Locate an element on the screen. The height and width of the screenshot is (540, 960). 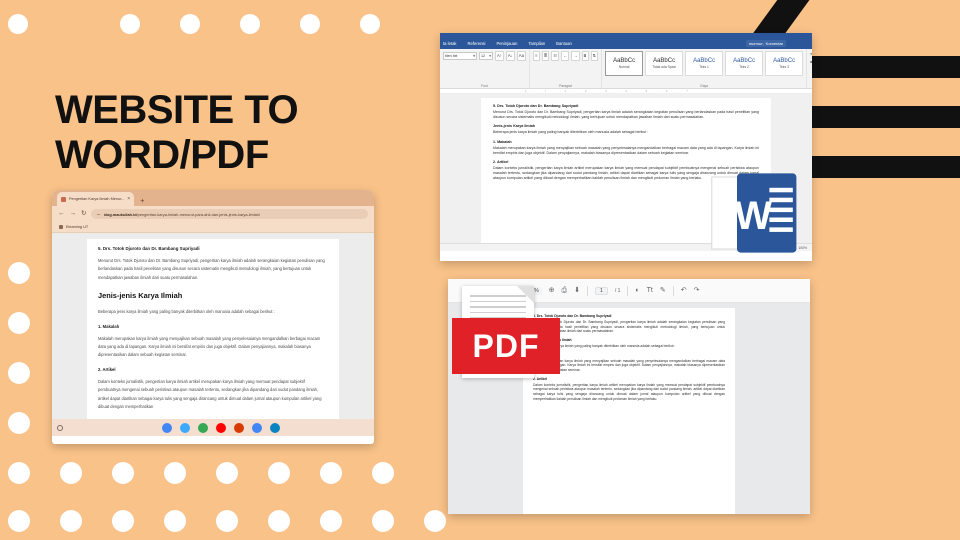
group-label-pengeditan: Pengeditan is located at coordinates (811, 86).